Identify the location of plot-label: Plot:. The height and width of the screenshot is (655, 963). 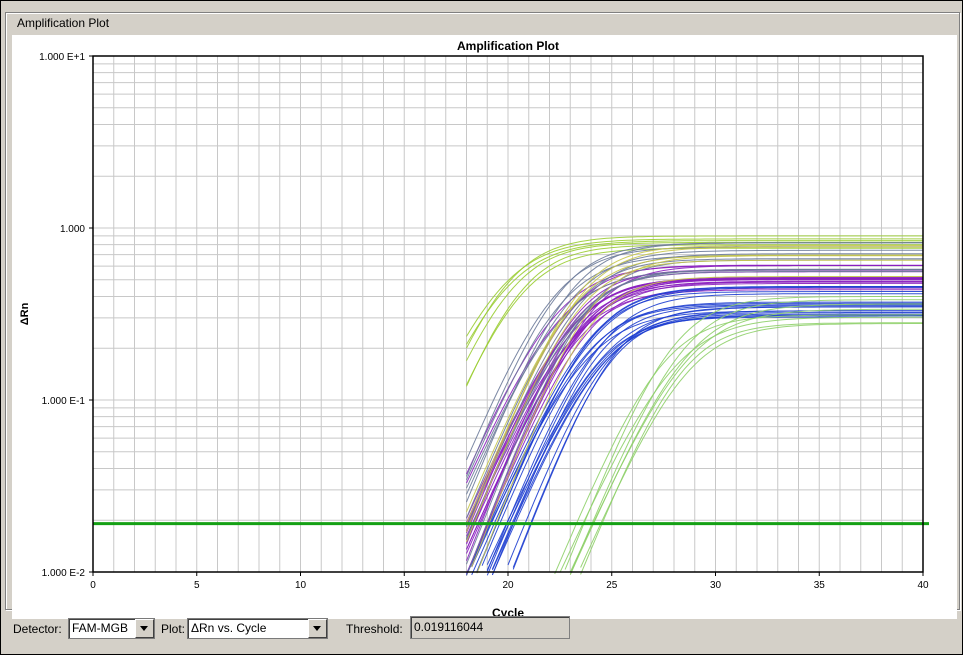
(173, 629).